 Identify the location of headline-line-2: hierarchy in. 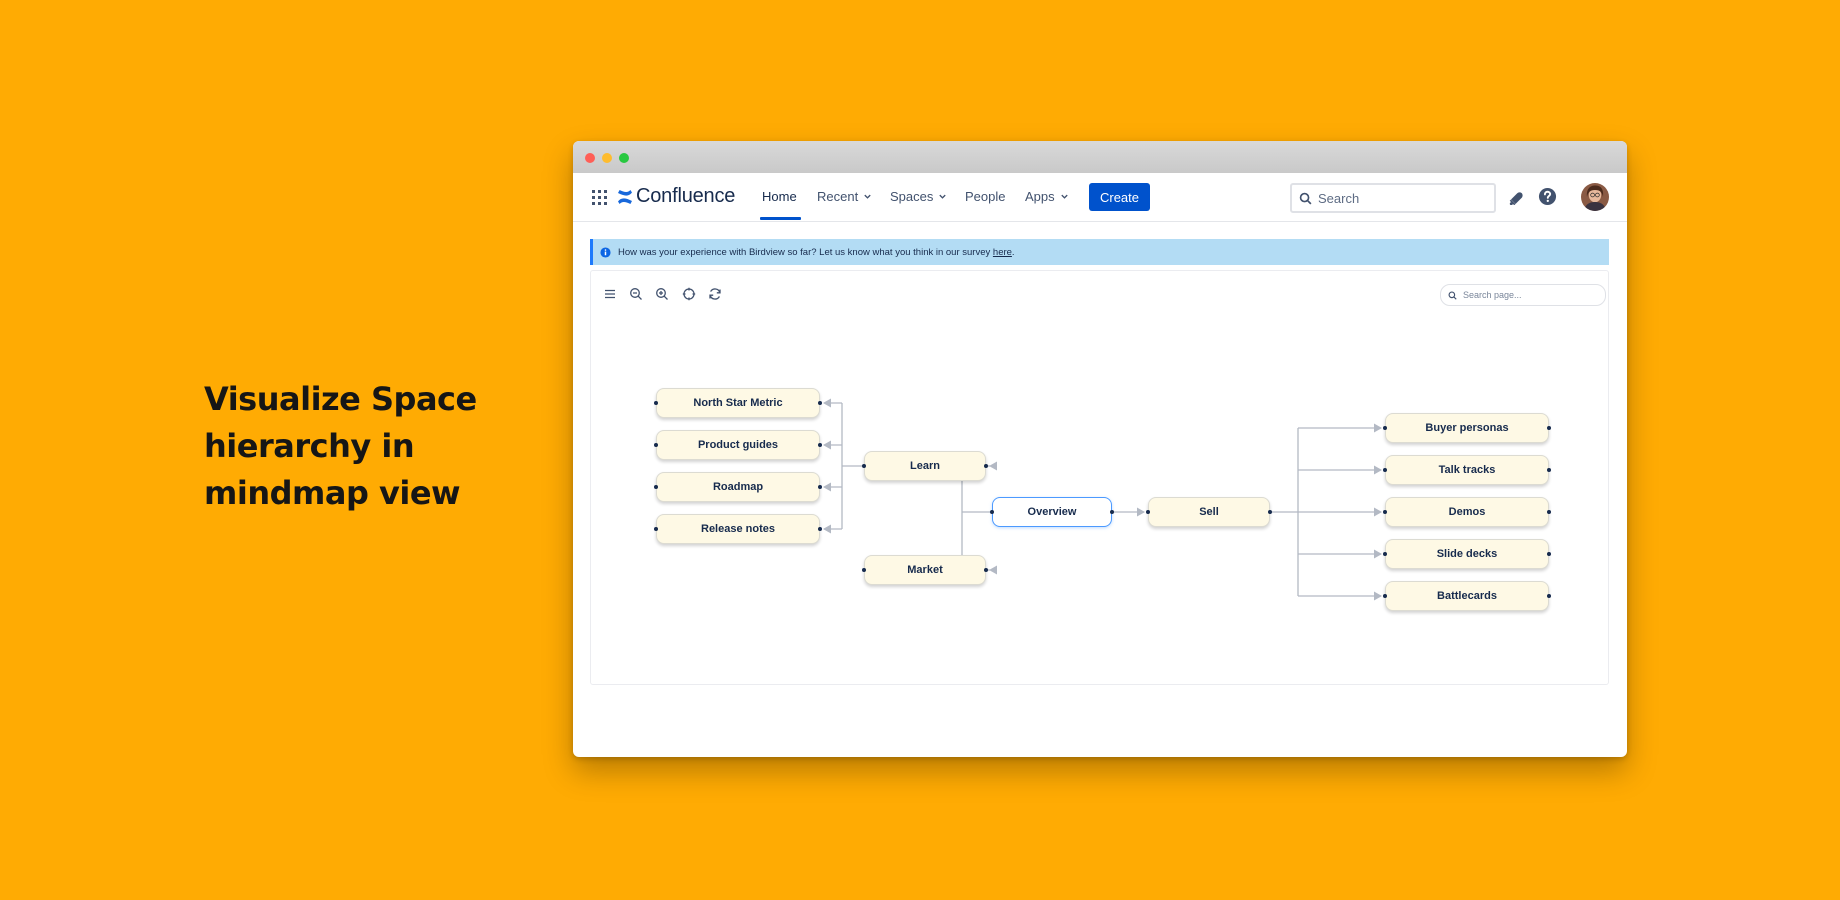
(309, 446).